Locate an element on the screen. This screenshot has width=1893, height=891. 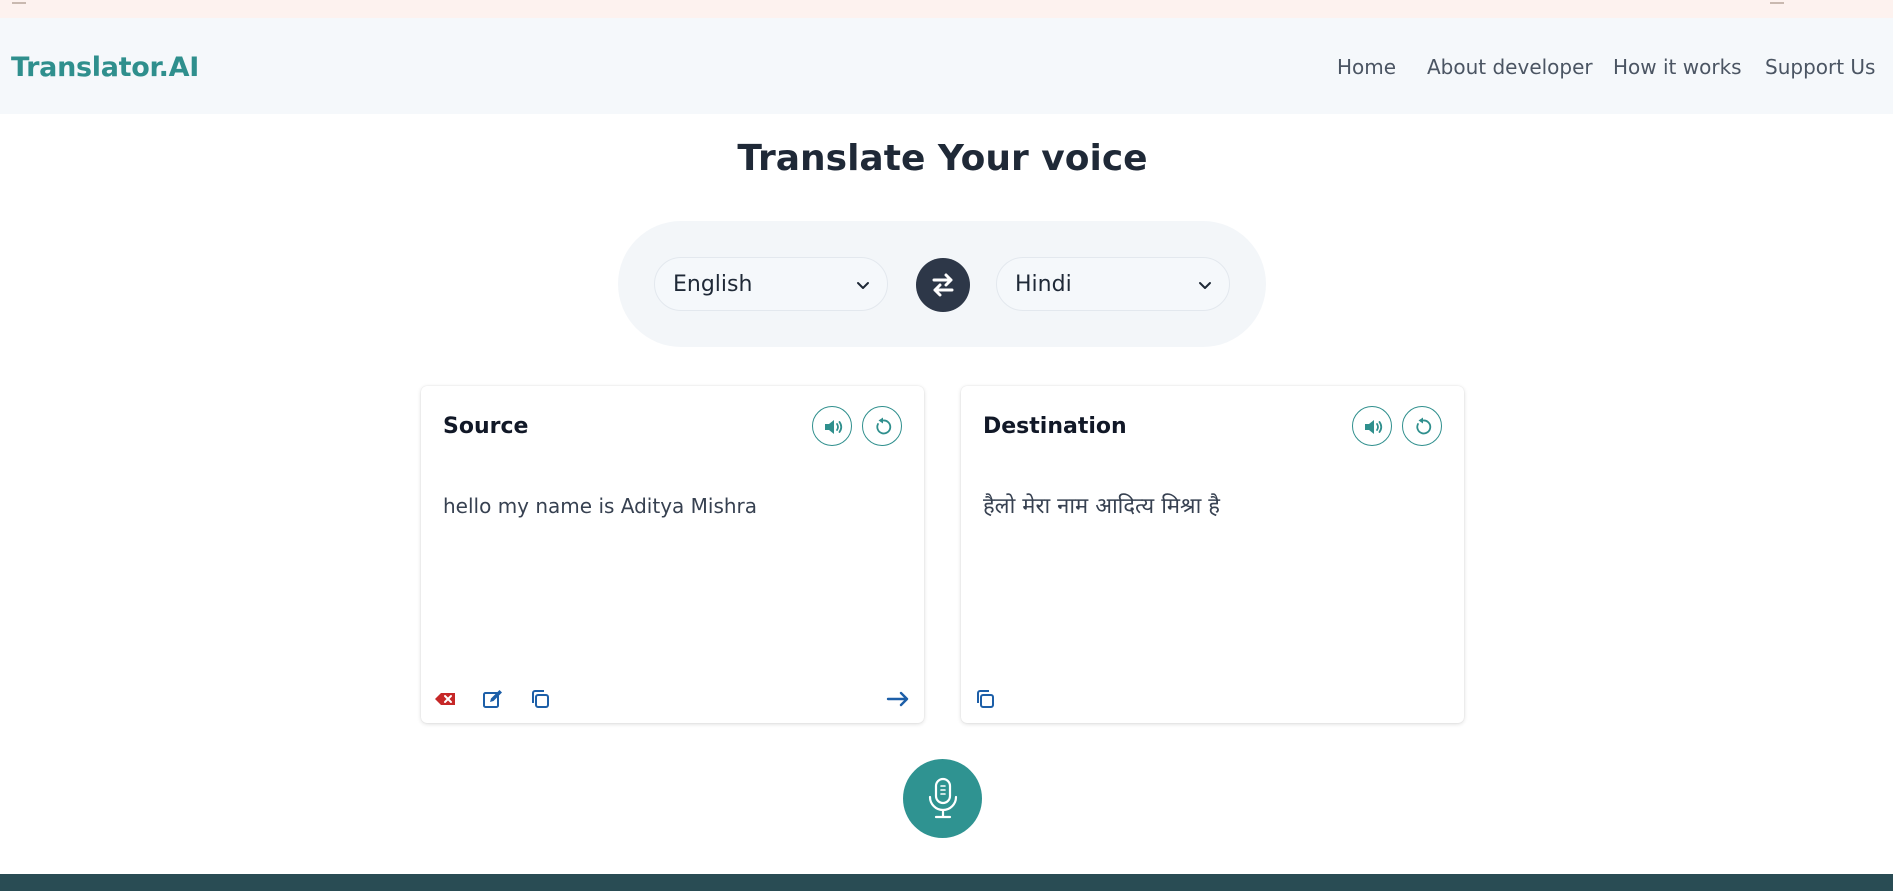
tab-marker-right is located at coordinates (1777, 2).